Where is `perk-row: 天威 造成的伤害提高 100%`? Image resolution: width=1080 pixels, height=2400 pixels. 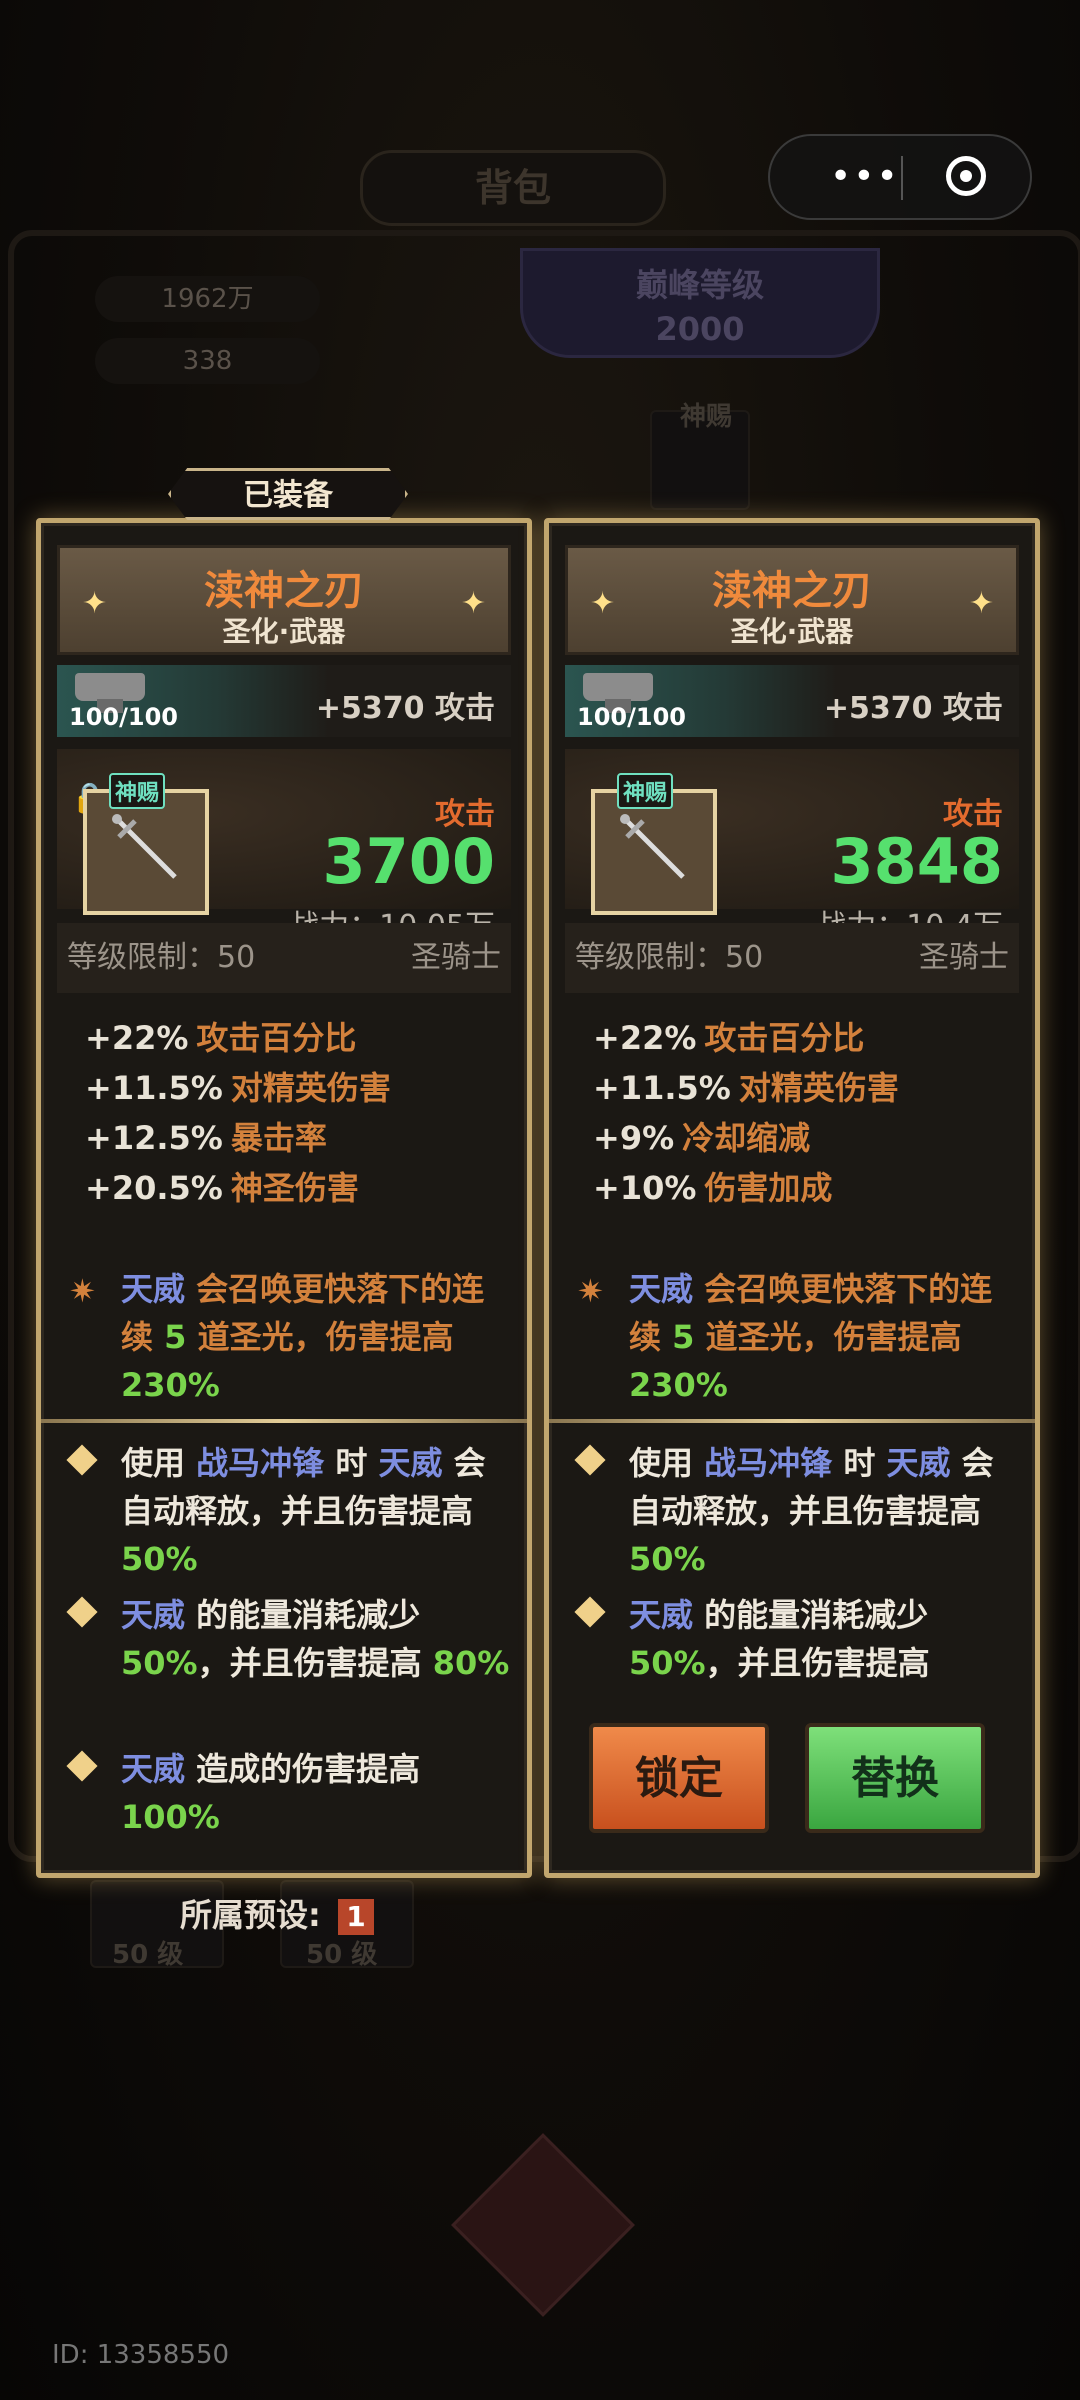
perk-row: 天威 造成的伤害提高 100% is located at coordinates (284, 1793).